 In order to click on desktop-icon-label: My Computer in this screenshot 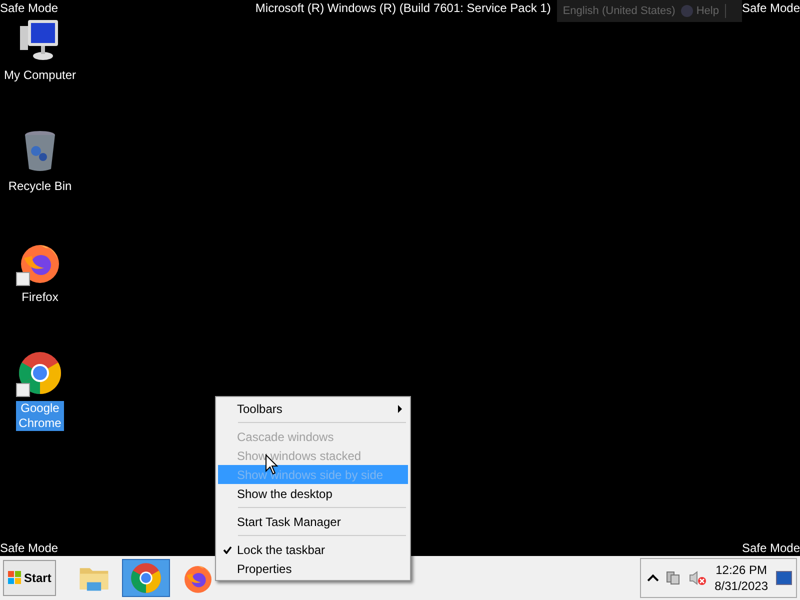, I will do `click(40, 75)`.